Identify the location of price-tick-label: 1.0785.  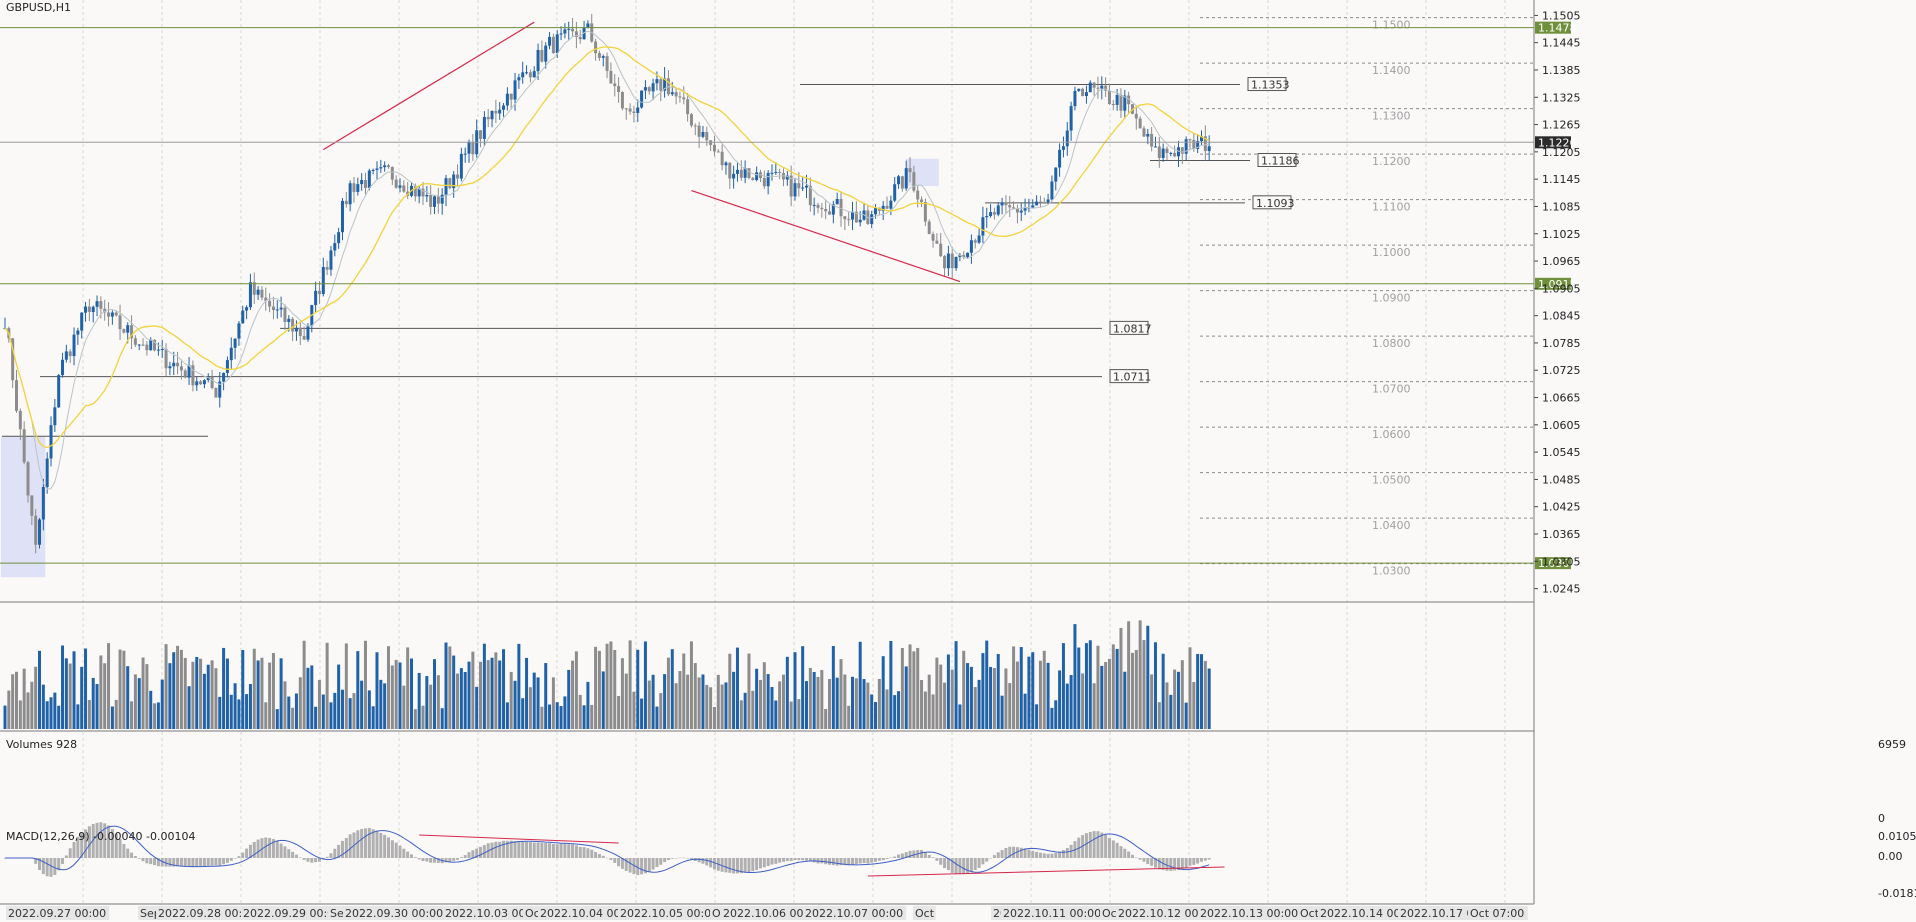
(1561, 343).